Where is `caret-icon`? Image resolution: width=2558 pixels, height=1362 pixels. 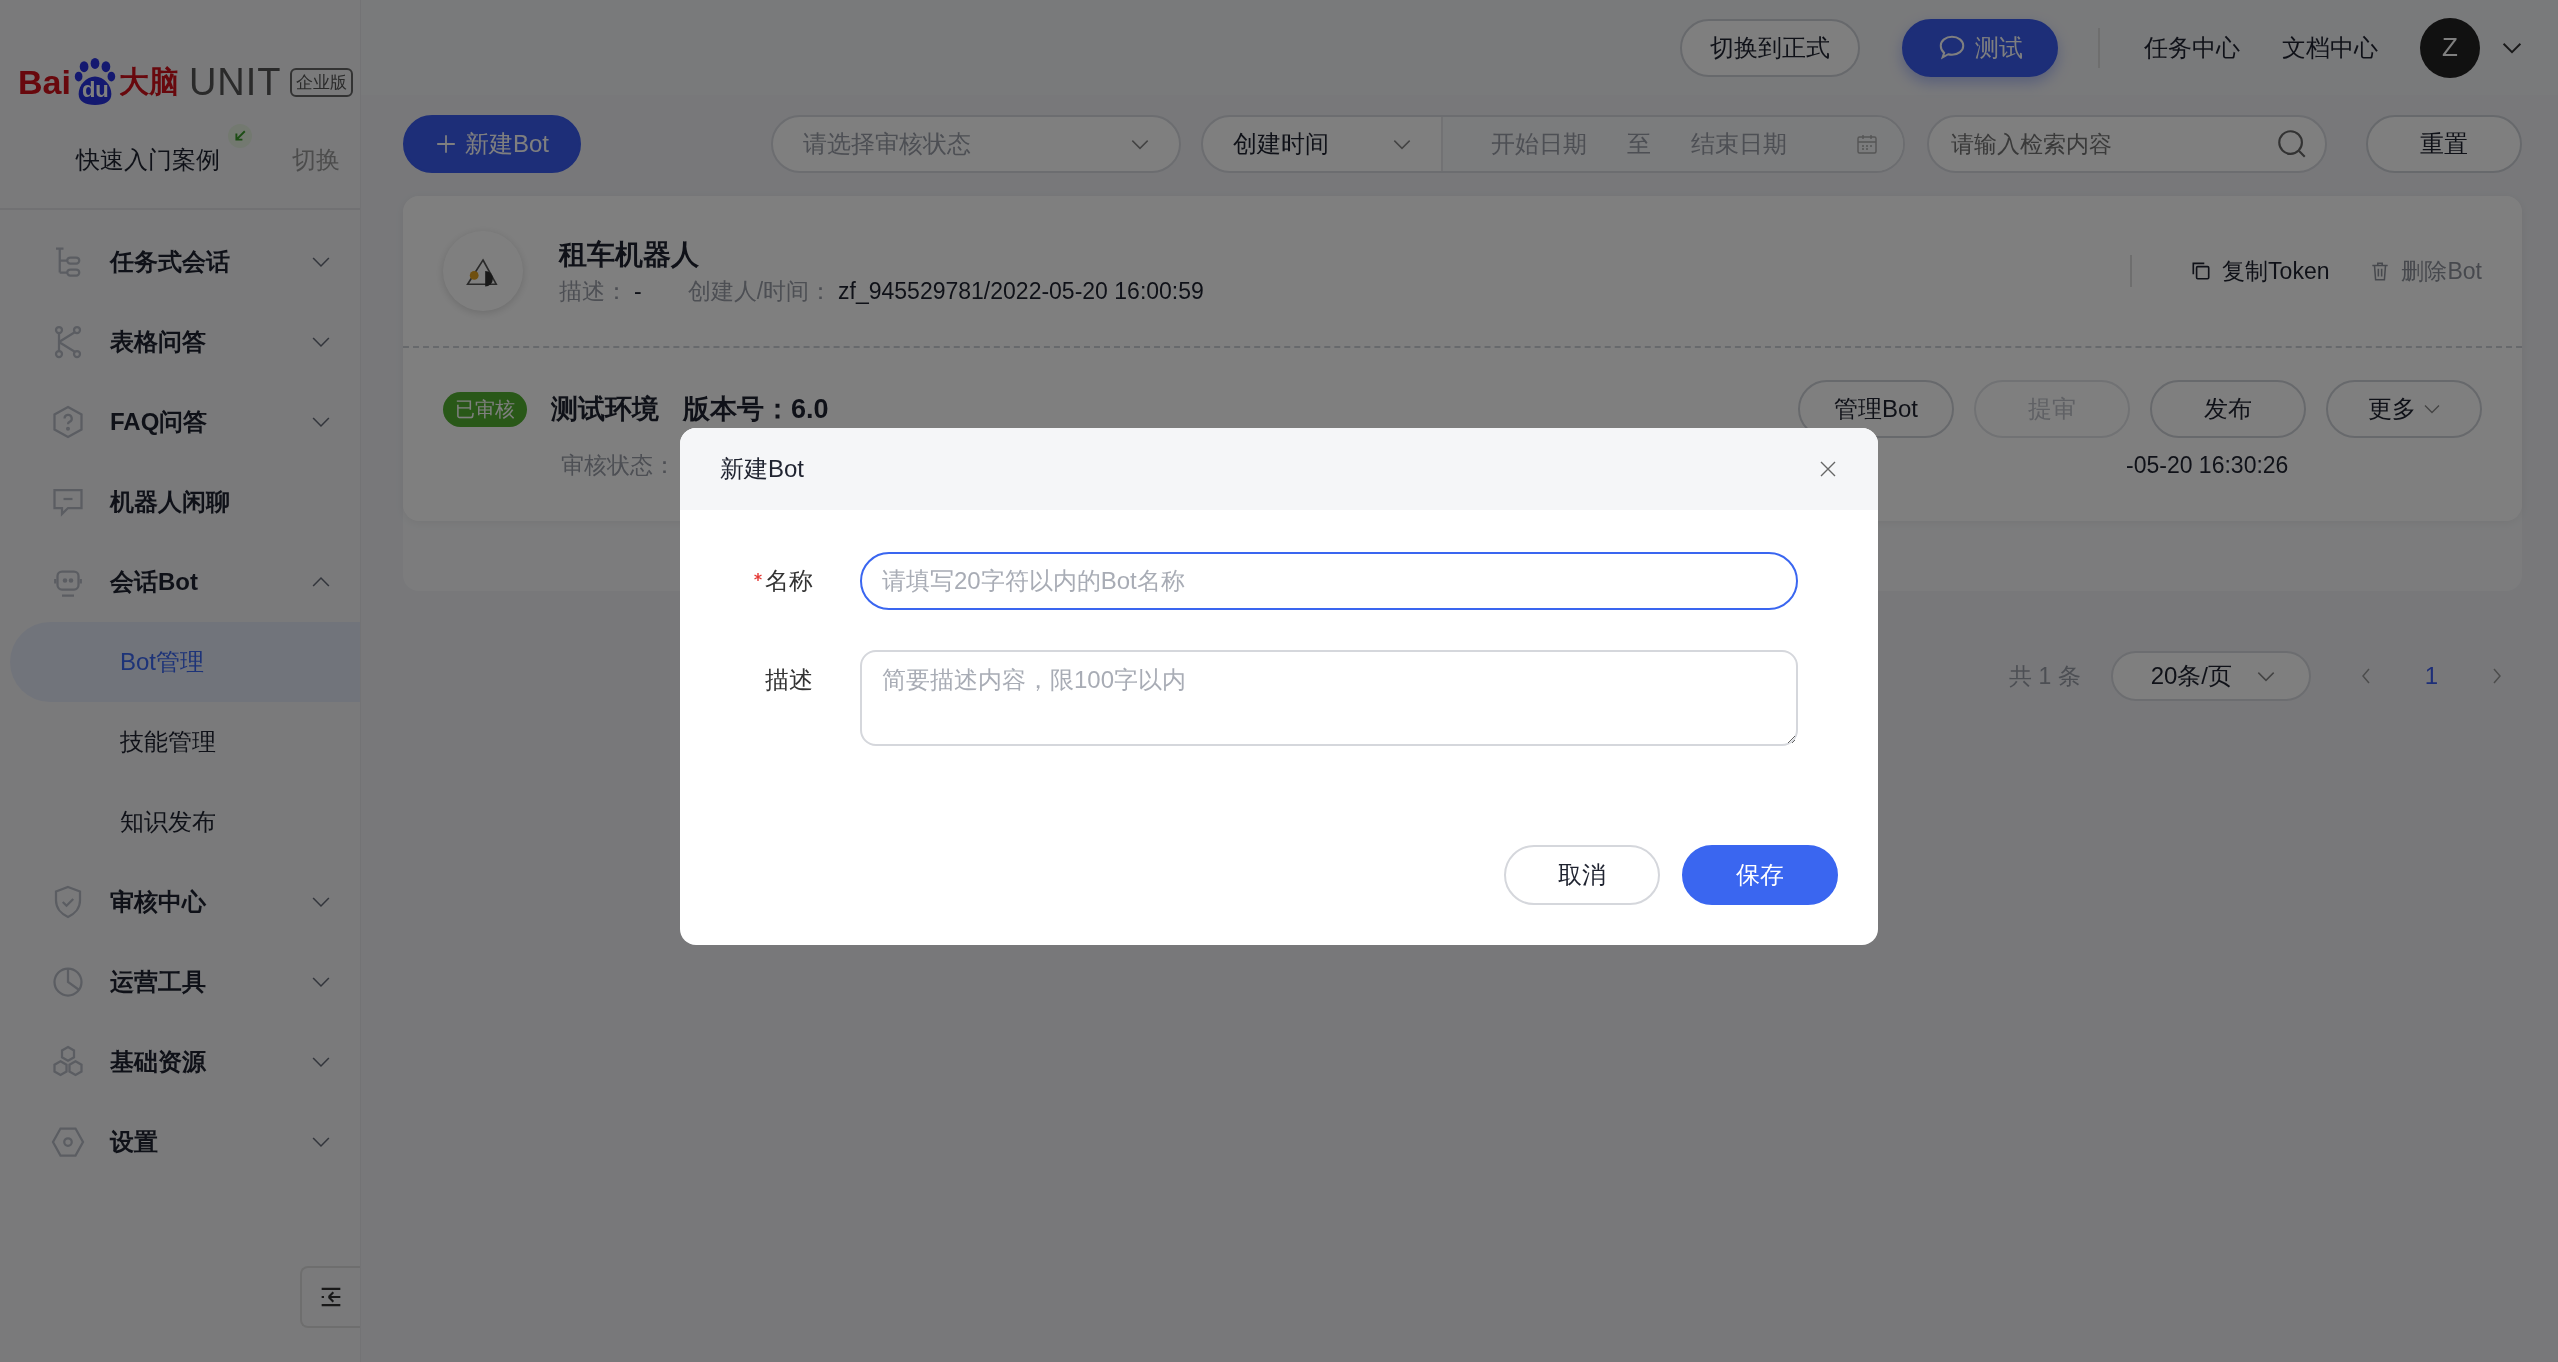
caret-icon is located at coordinates (2512, 47).